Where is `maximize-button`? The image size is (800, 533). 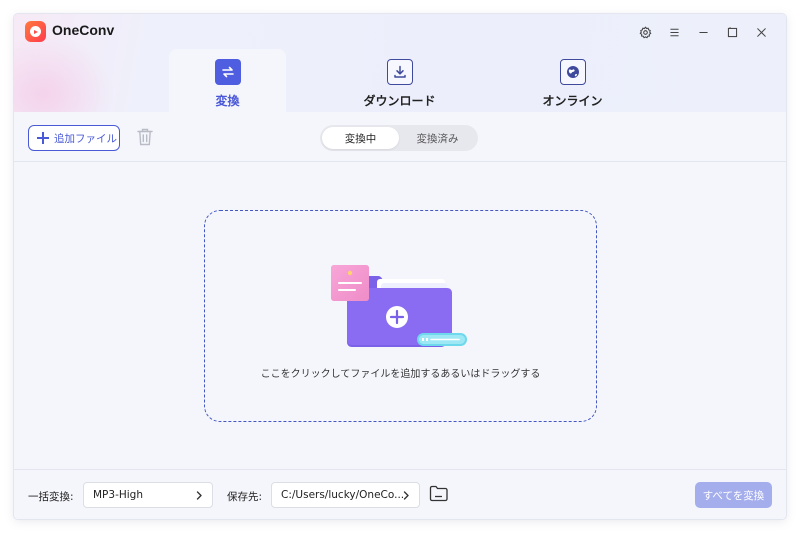
maximize-button is located at coordinates (732, 32).